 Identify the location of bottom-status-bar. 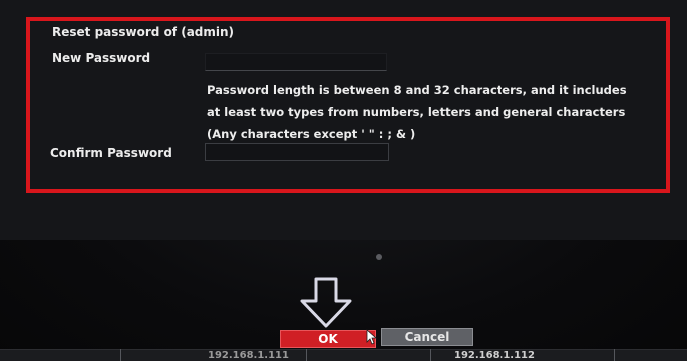
(343, 355).